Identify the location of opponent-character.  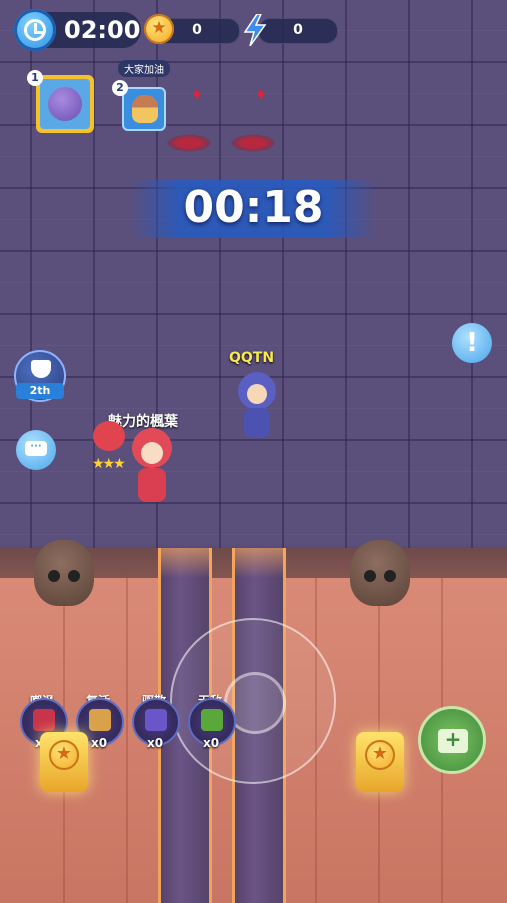
(257, 412).